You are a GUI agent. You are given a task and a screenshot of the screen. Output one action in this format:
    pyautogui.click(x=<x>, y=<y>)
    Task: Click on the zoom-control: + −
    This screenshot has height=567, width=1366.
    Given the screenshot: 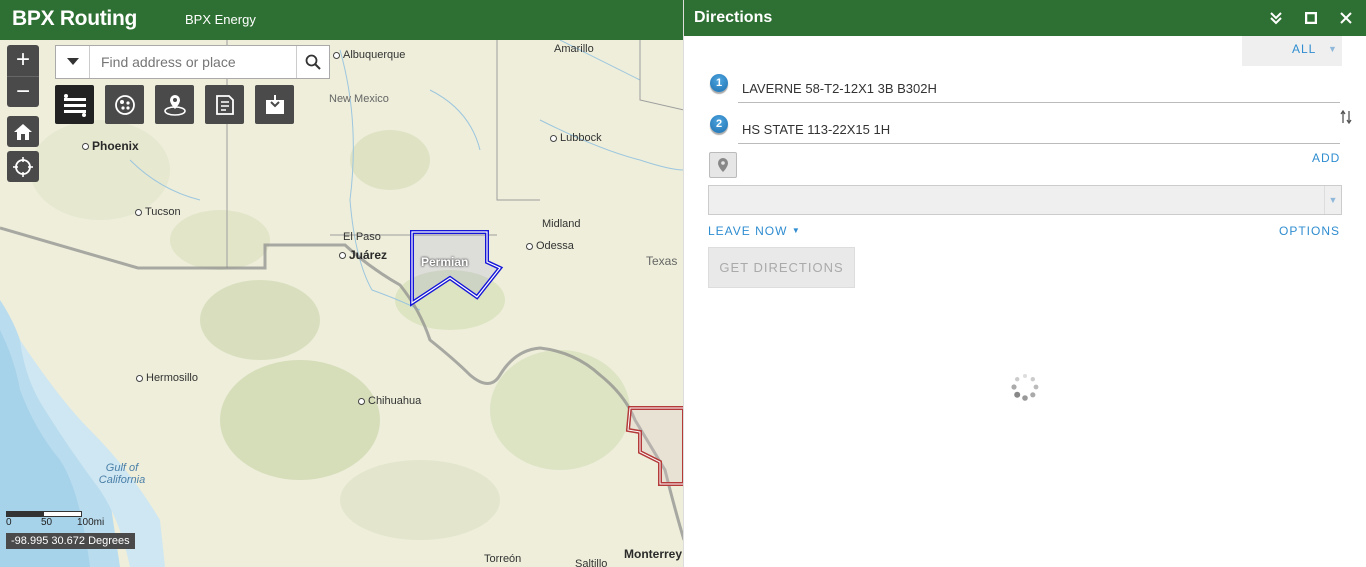 What is the action you would take?
    pyautogui.click(x=23, y=76)
    